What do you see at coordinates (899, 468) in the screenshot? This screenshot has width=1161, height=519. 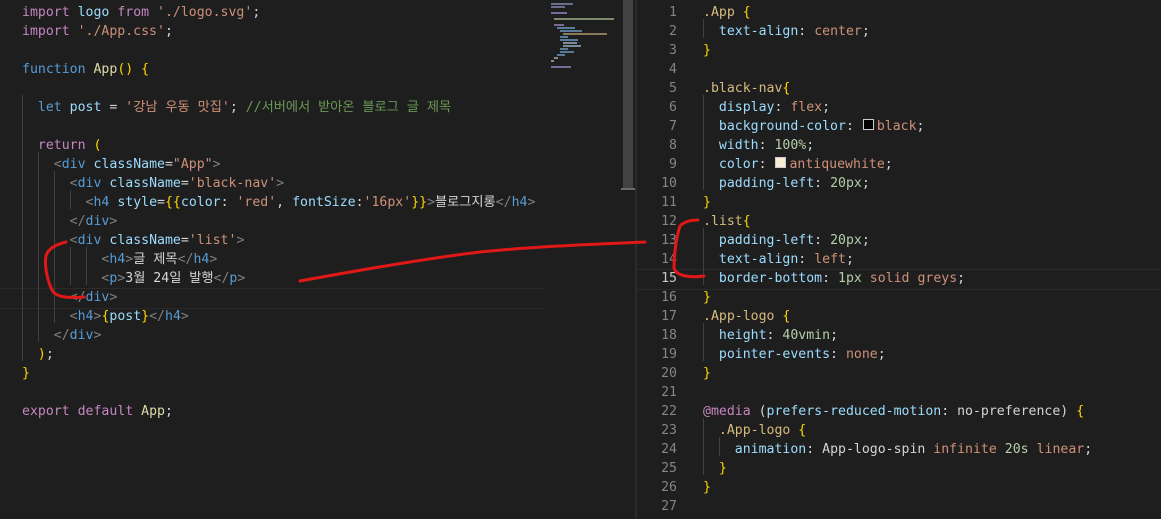 I see `code-line: 25 }` at bounding box center [899, 468].